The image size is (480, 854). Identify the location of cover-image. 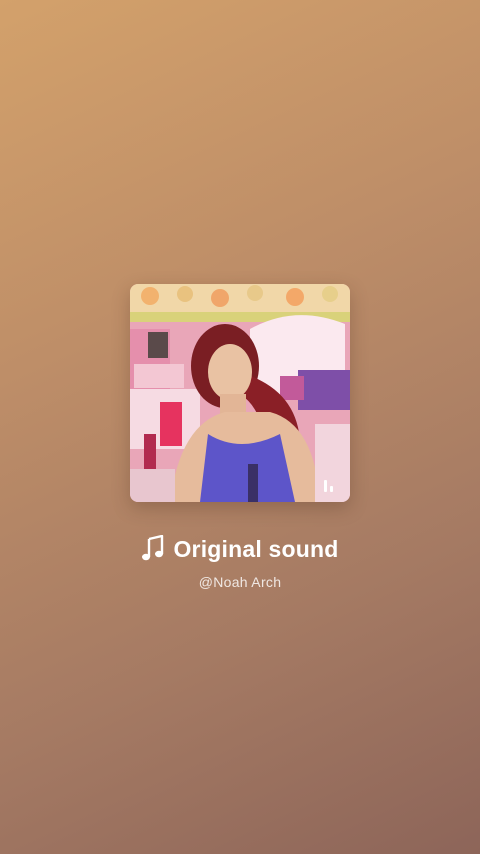
(240, 393).